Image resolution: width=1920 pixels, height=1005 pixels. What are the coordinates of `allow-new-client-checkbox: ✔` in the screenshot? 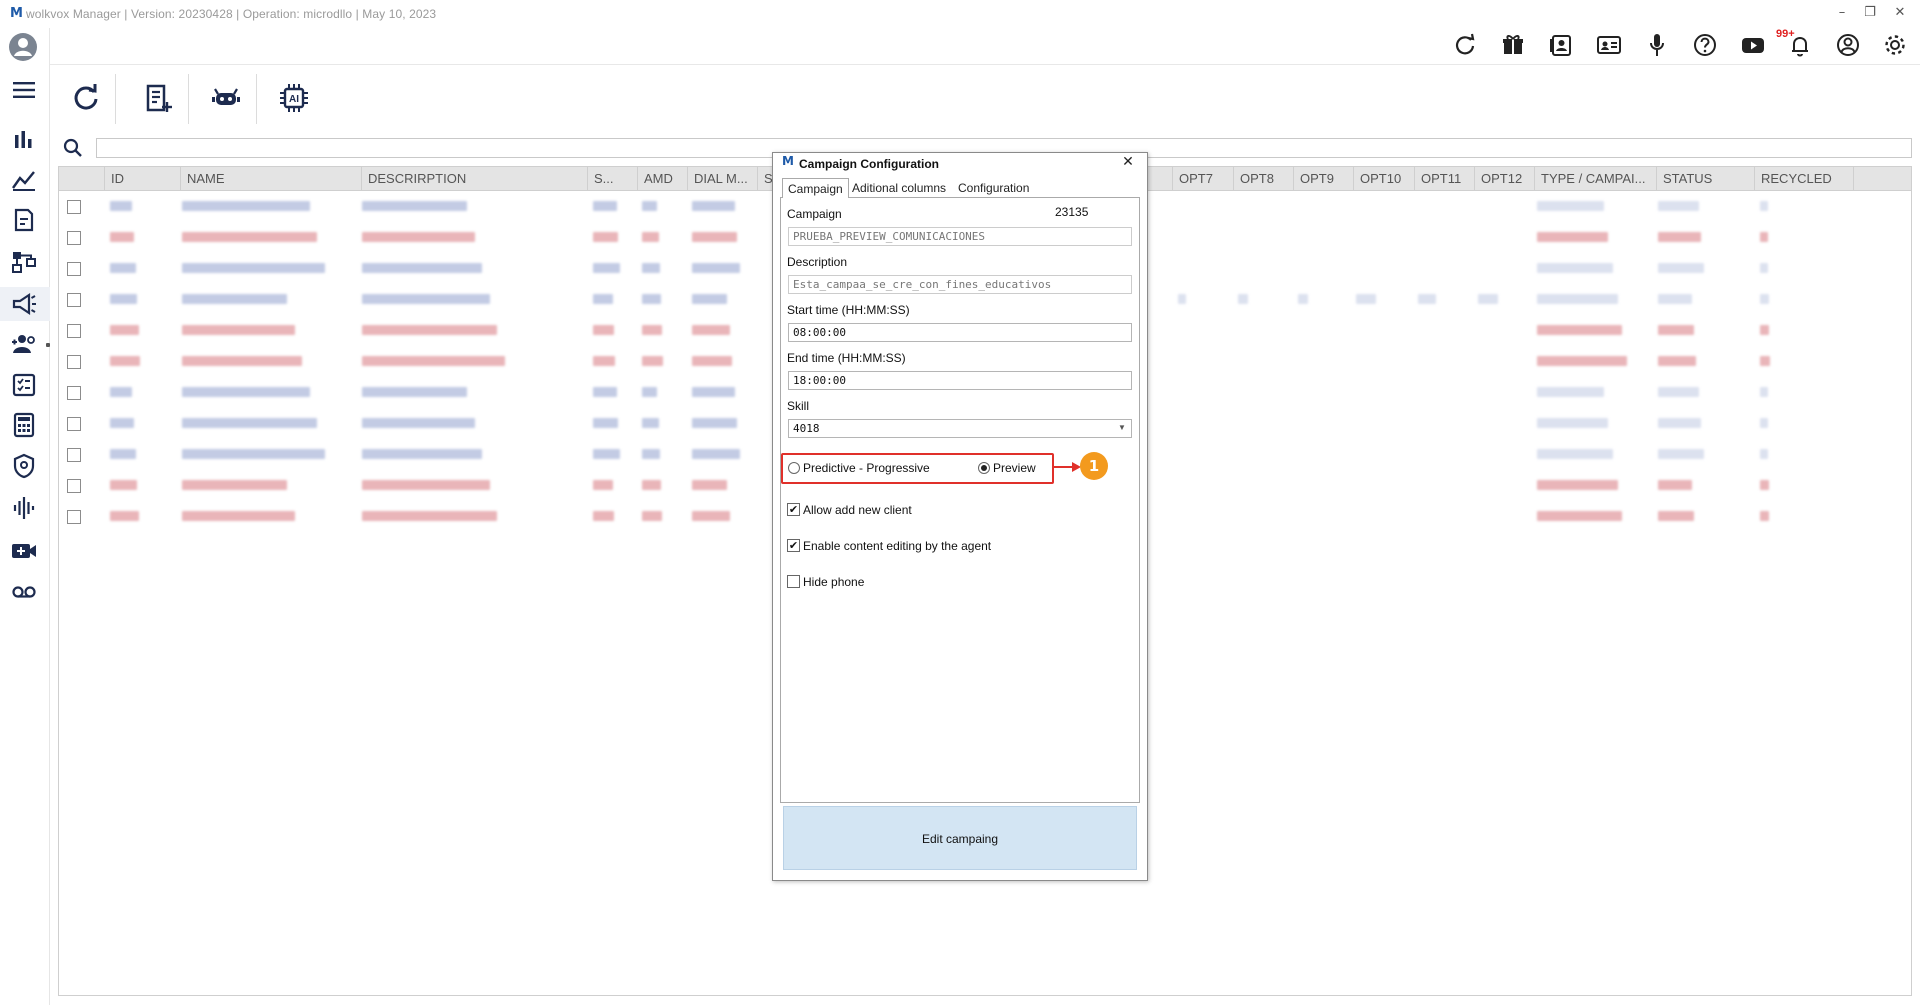 It's located at (793, 509).